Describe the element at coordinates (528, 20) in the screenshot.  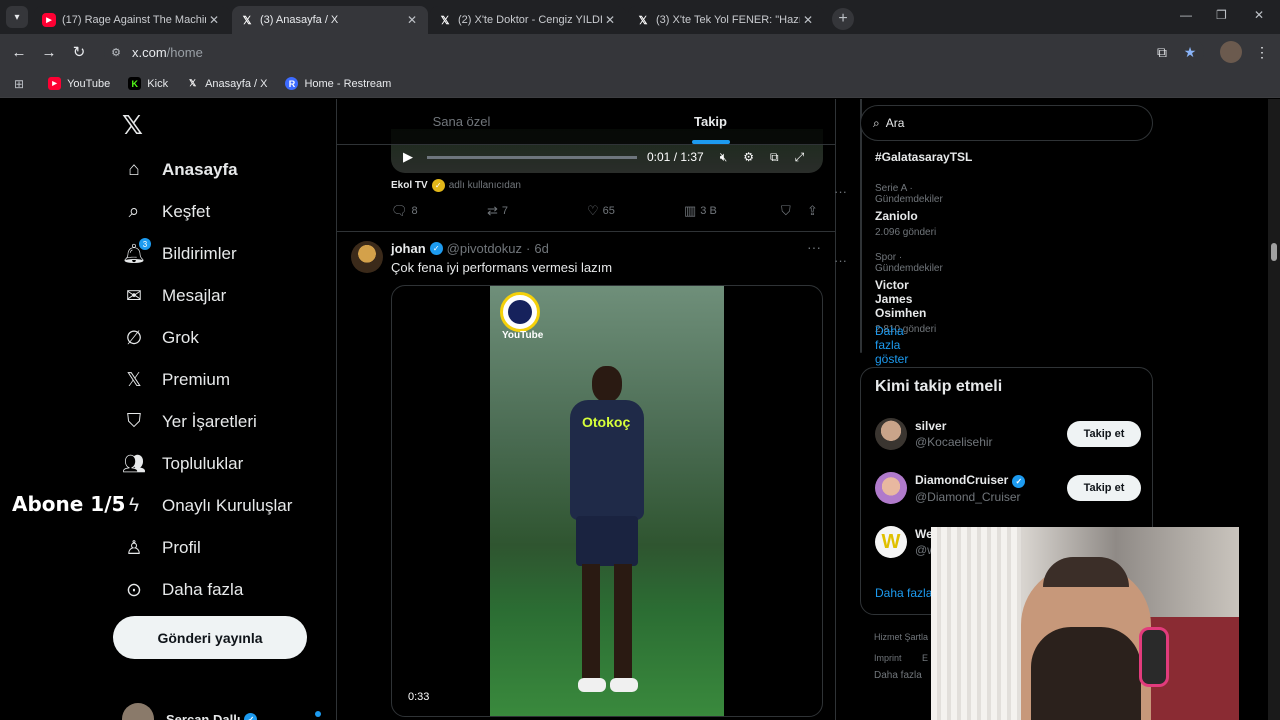
I see `browser-tab-x-doktor: 𝕏 (2) X'te Doktor - Cengiz YILDIZ ✕` at that location.